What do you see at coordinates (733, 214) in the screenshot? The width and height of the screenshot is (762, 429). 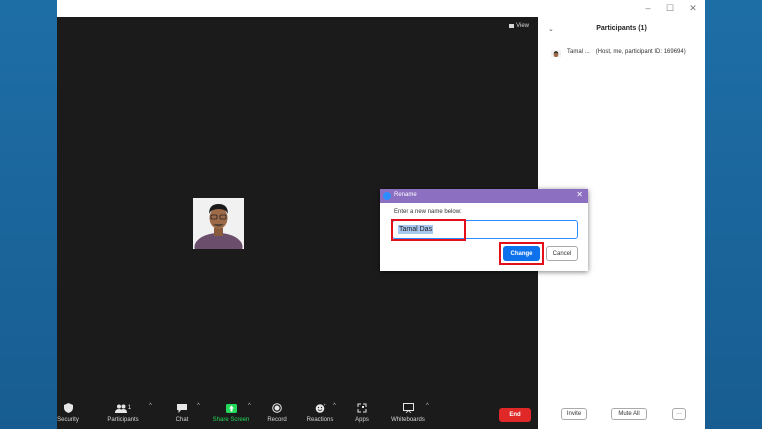 I see `background-right` at bounding box center [733, 214].